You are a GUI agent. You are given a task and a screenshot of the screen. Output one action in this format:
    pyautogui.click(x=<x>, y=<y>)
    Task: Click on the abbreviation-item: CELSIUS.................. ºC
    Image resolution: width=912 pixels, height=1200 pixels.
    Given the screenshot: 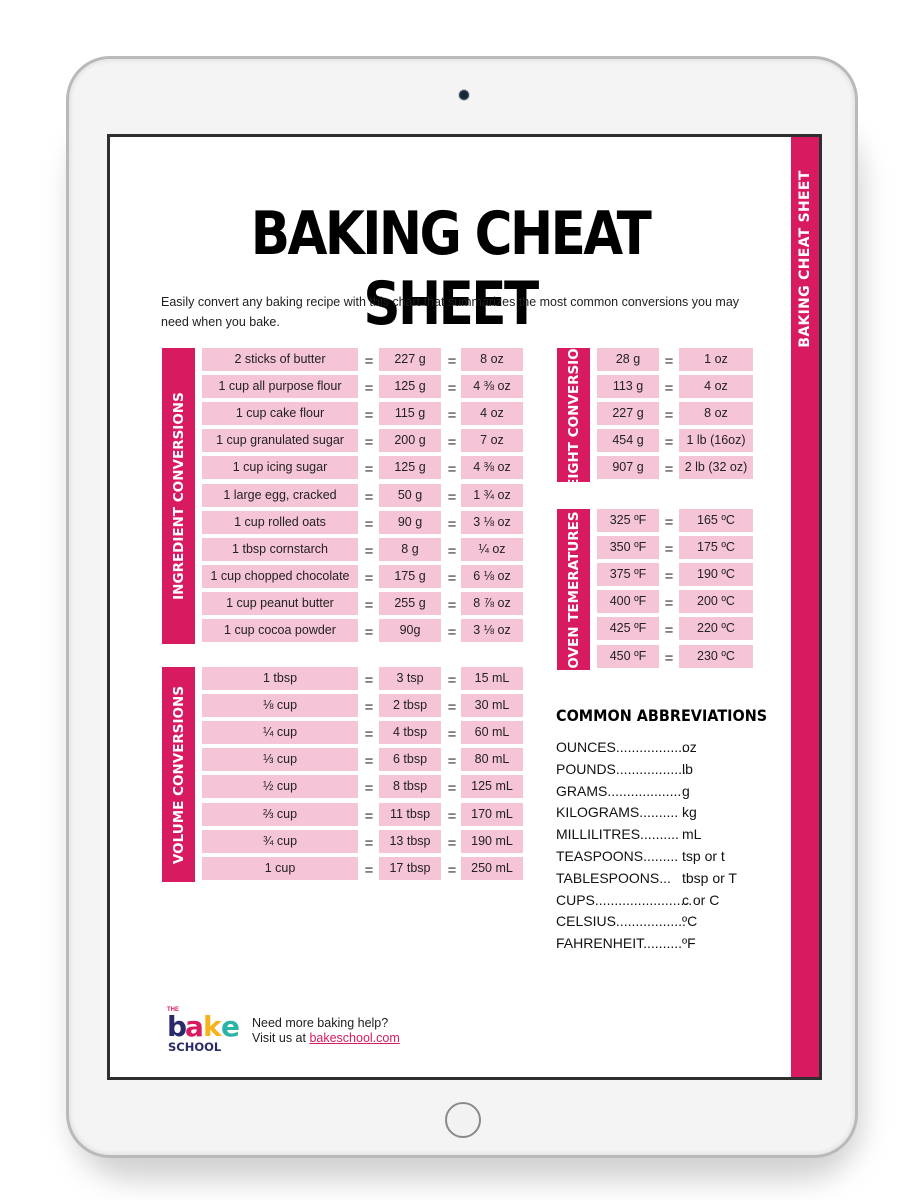 What is the action you would take?
    pyautogui.click(x=661, y=922)
    